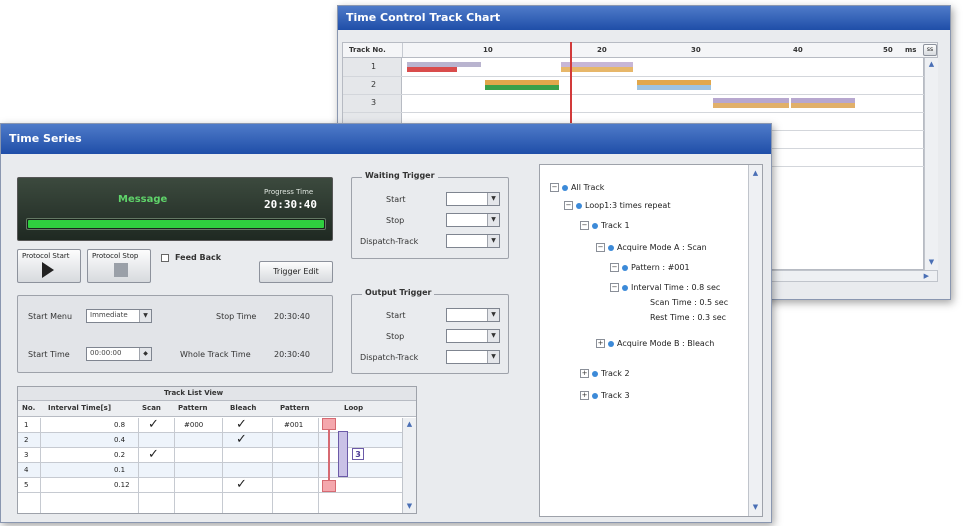  I want to click on tree-track1: − Track 1, so click(605, 225).